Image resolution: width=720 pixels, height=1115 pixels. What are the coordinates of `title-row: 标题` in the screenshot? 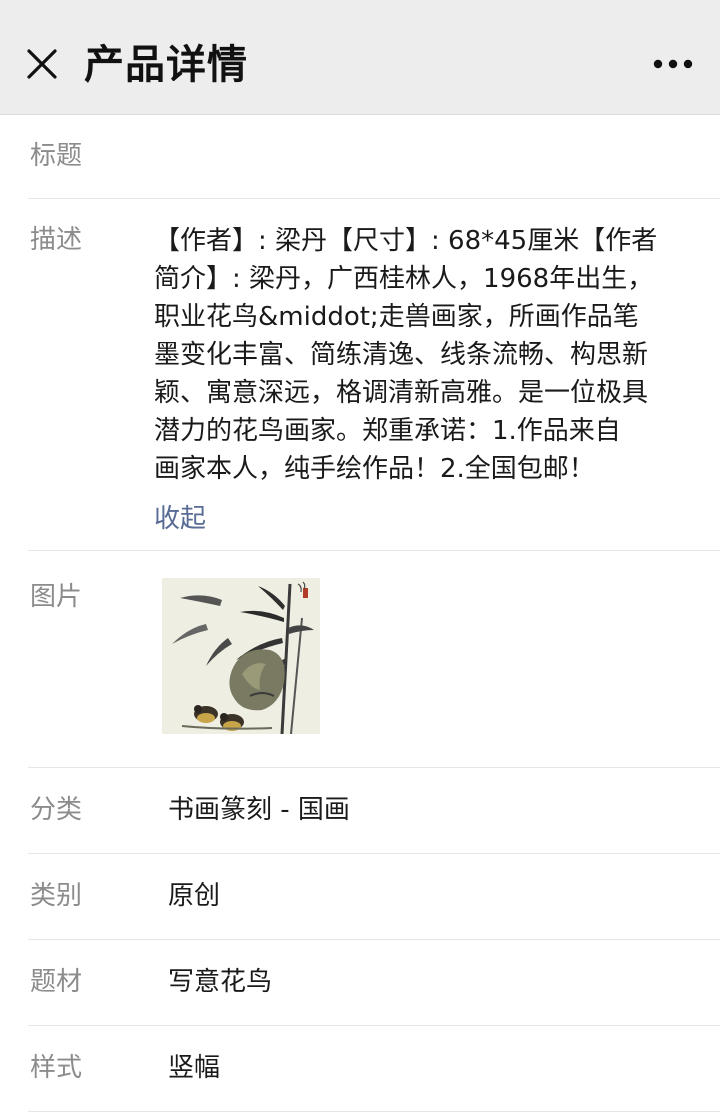 It's located at (360, 157).